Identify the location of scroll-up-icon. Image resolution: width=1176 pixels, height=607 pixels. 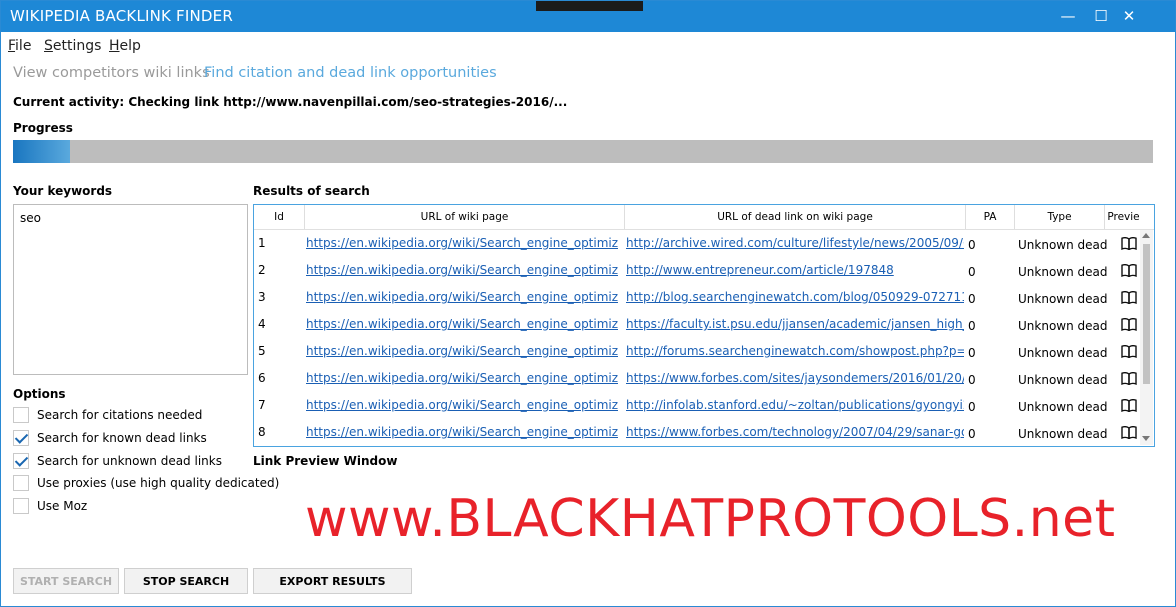
(1146, 235).